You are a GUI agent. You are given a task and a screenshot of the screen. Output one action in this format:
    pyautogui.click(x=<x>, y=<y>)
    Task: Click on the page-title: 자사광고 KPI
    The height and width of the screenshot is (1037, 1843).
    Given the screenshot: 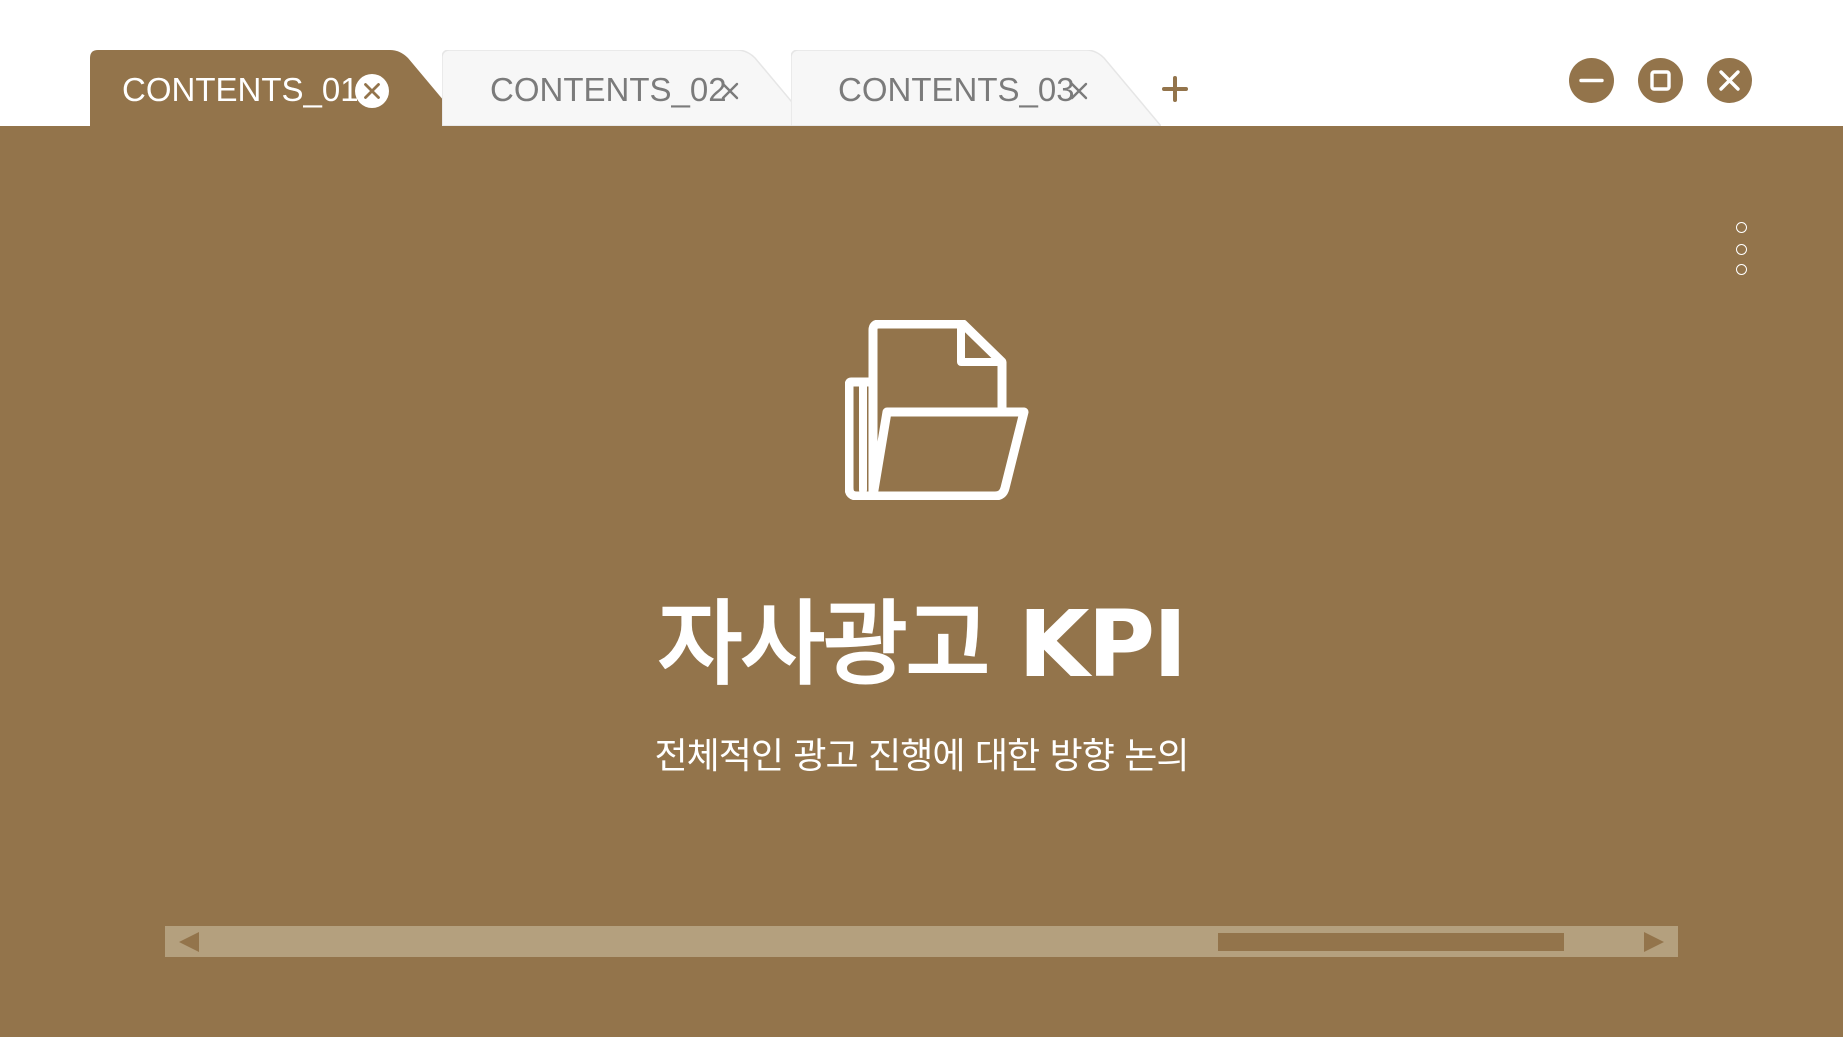 What is the action you would take?
    pyautogui.click(x=922, y=644)
    